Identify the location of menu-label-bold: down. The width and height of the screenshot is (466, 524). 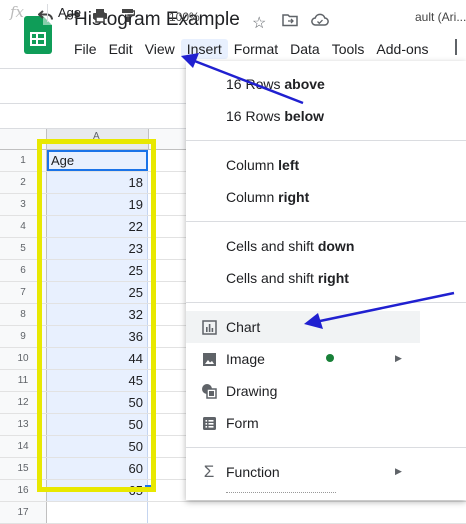
(336, 246).